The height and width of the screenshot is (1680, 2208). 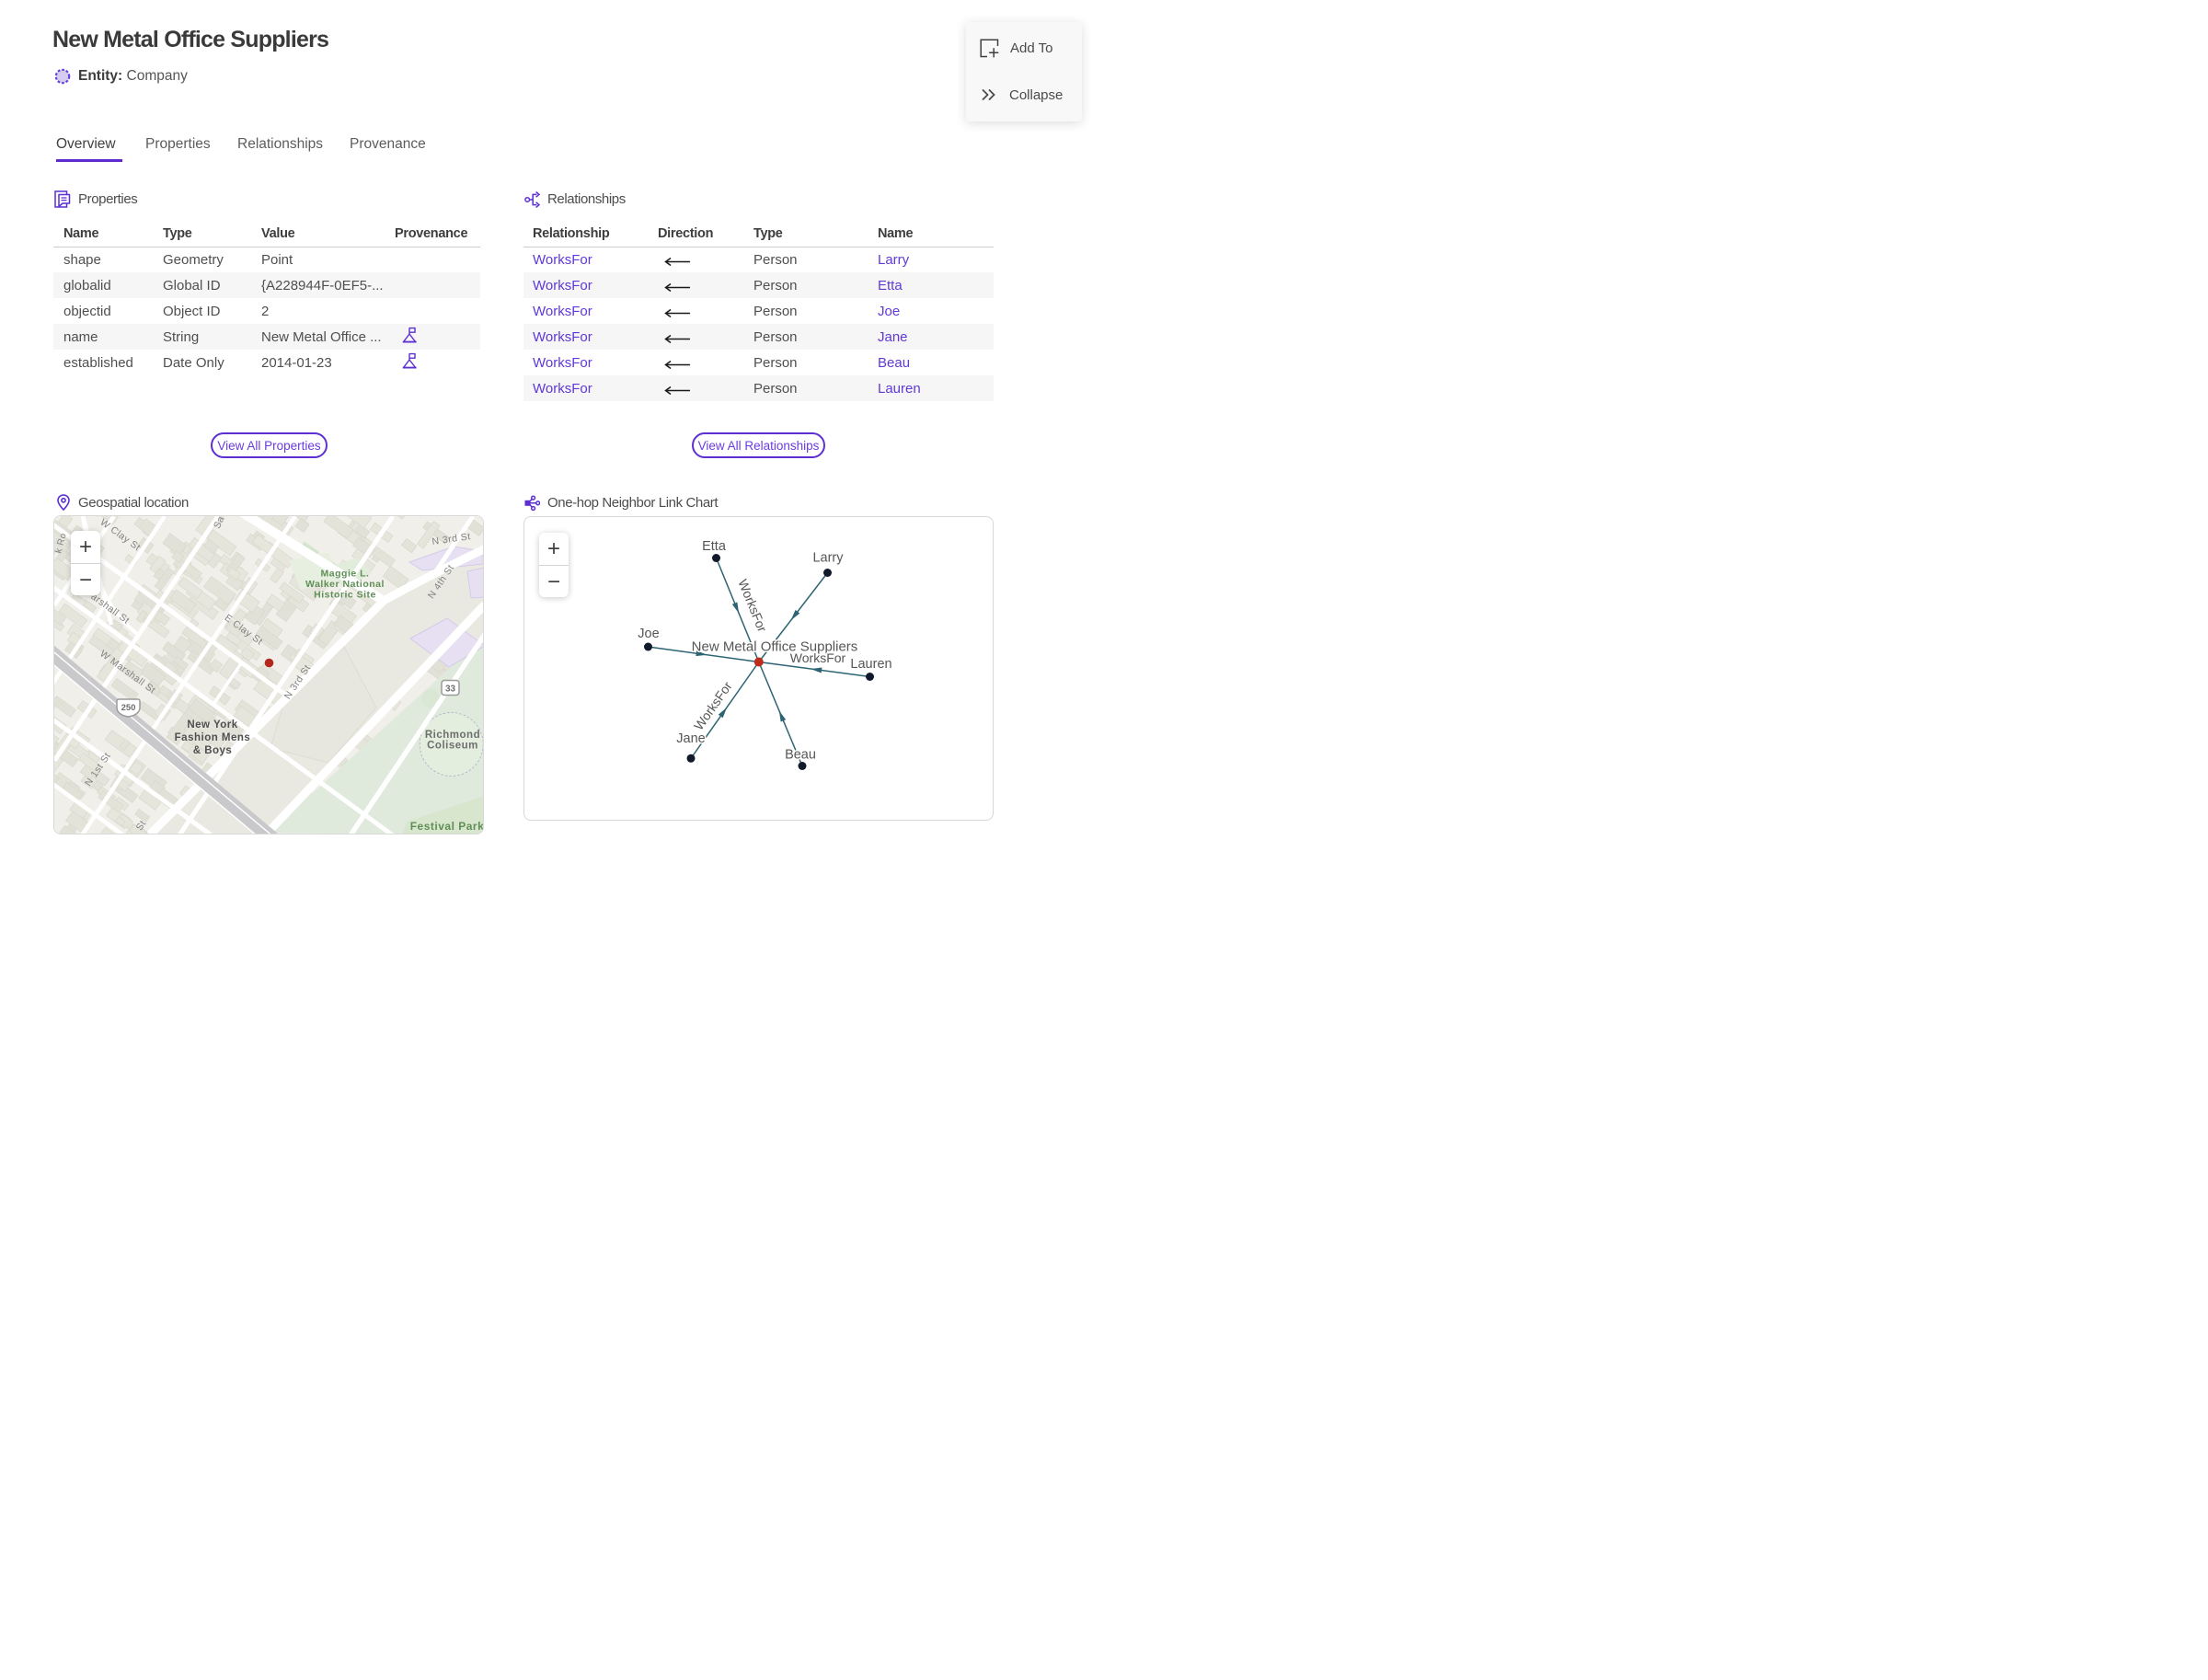 I want to click on svg-text: Festival Park, so click(x=447, y=826).